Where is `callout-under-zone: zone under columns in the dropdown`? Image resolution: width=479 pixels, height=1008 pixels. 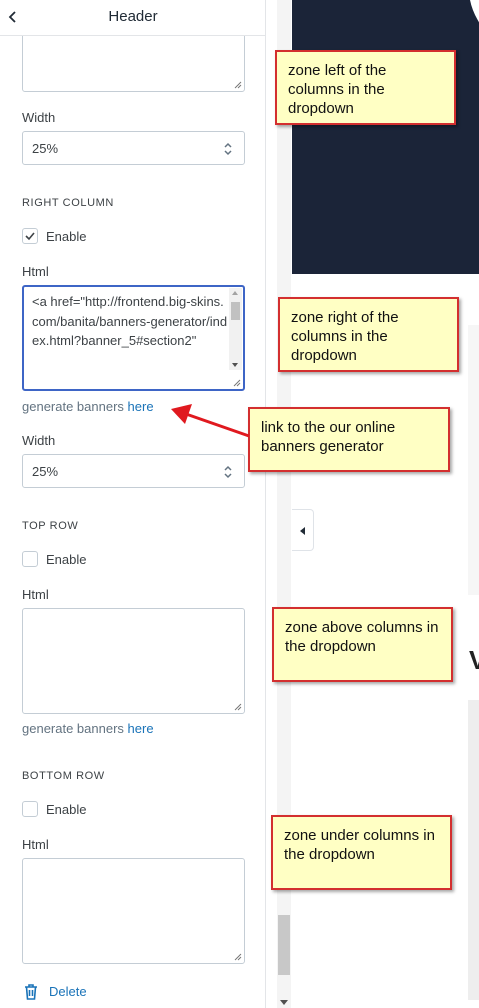
callout-under-zone: zone under columns in the dropdown is located at coordinates (361, 852).